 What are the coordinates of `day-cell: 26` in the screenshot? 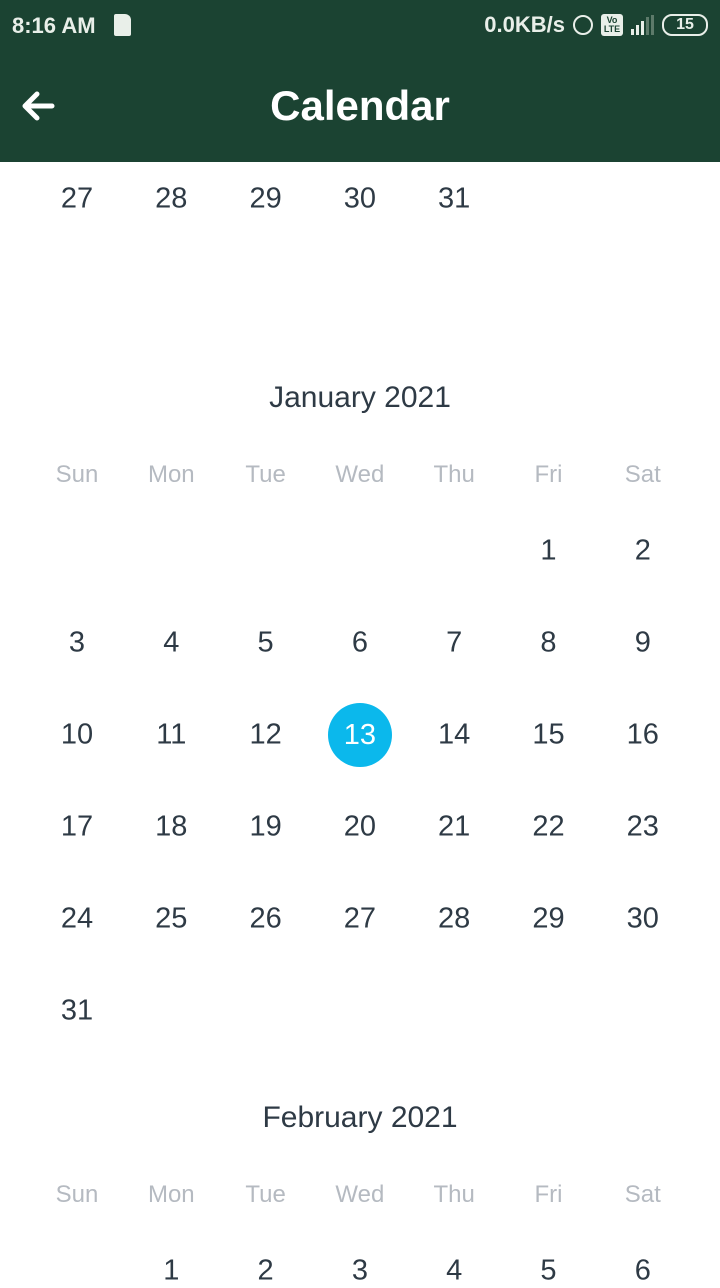 It's located at (266, 919).